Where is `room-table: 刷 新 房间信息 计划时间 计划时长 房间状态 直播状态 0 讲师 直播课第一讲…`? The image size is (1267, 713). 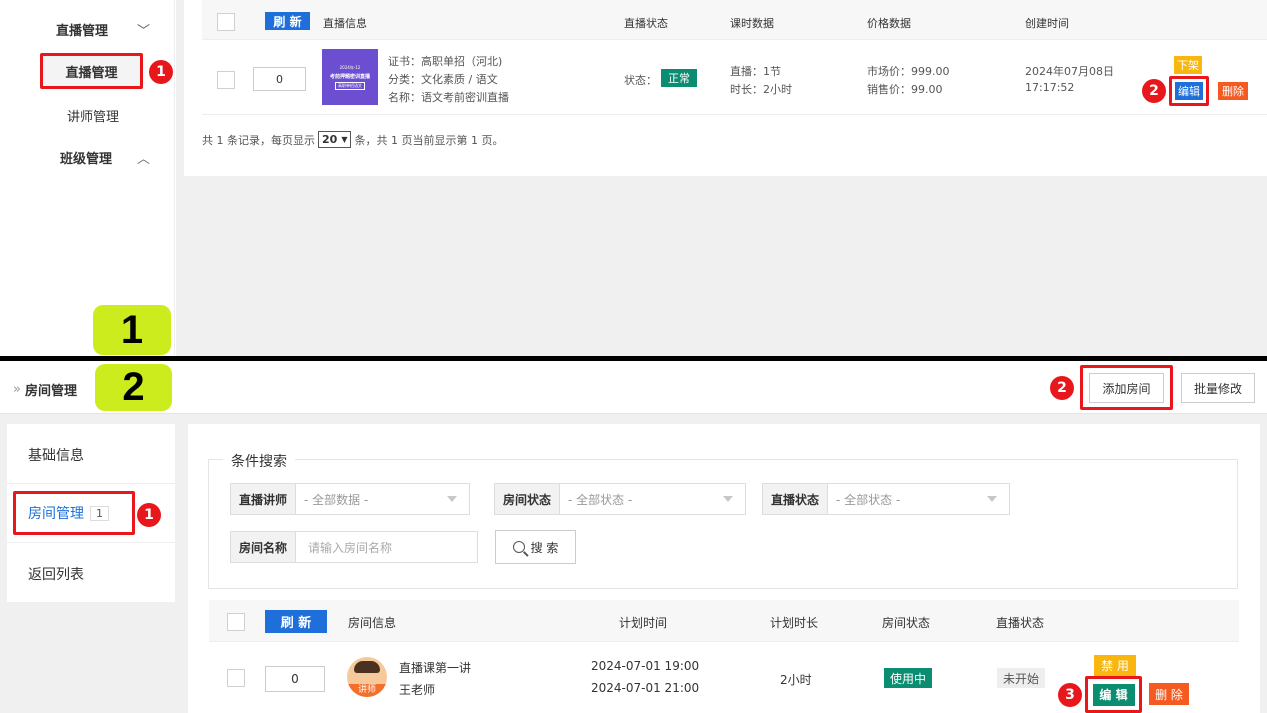 room-table: 刷 新 房间信息 计划时间 计划时长 房间状态 直播状态 0 讲师 直播课第一讲… is located at coordinates (724, 655).